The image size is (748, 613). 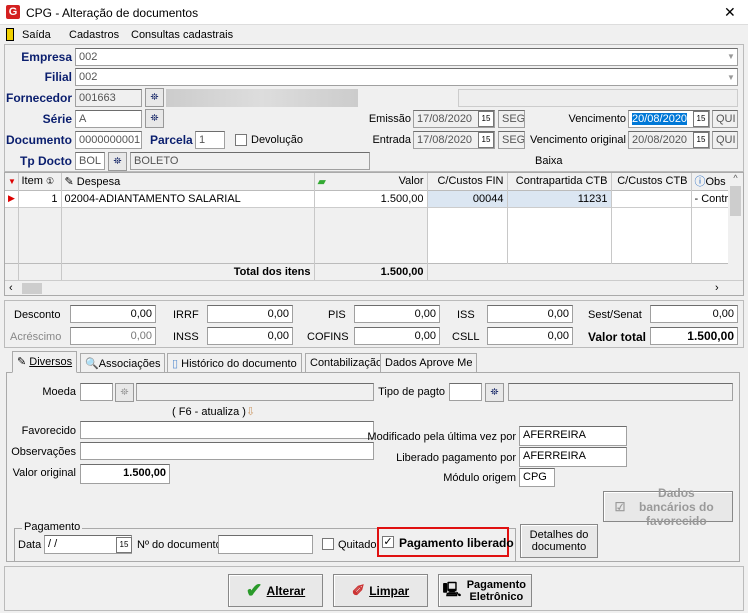 I want to click on menu-consultas: Consultas cadastrais, so click(x=182, y=35).